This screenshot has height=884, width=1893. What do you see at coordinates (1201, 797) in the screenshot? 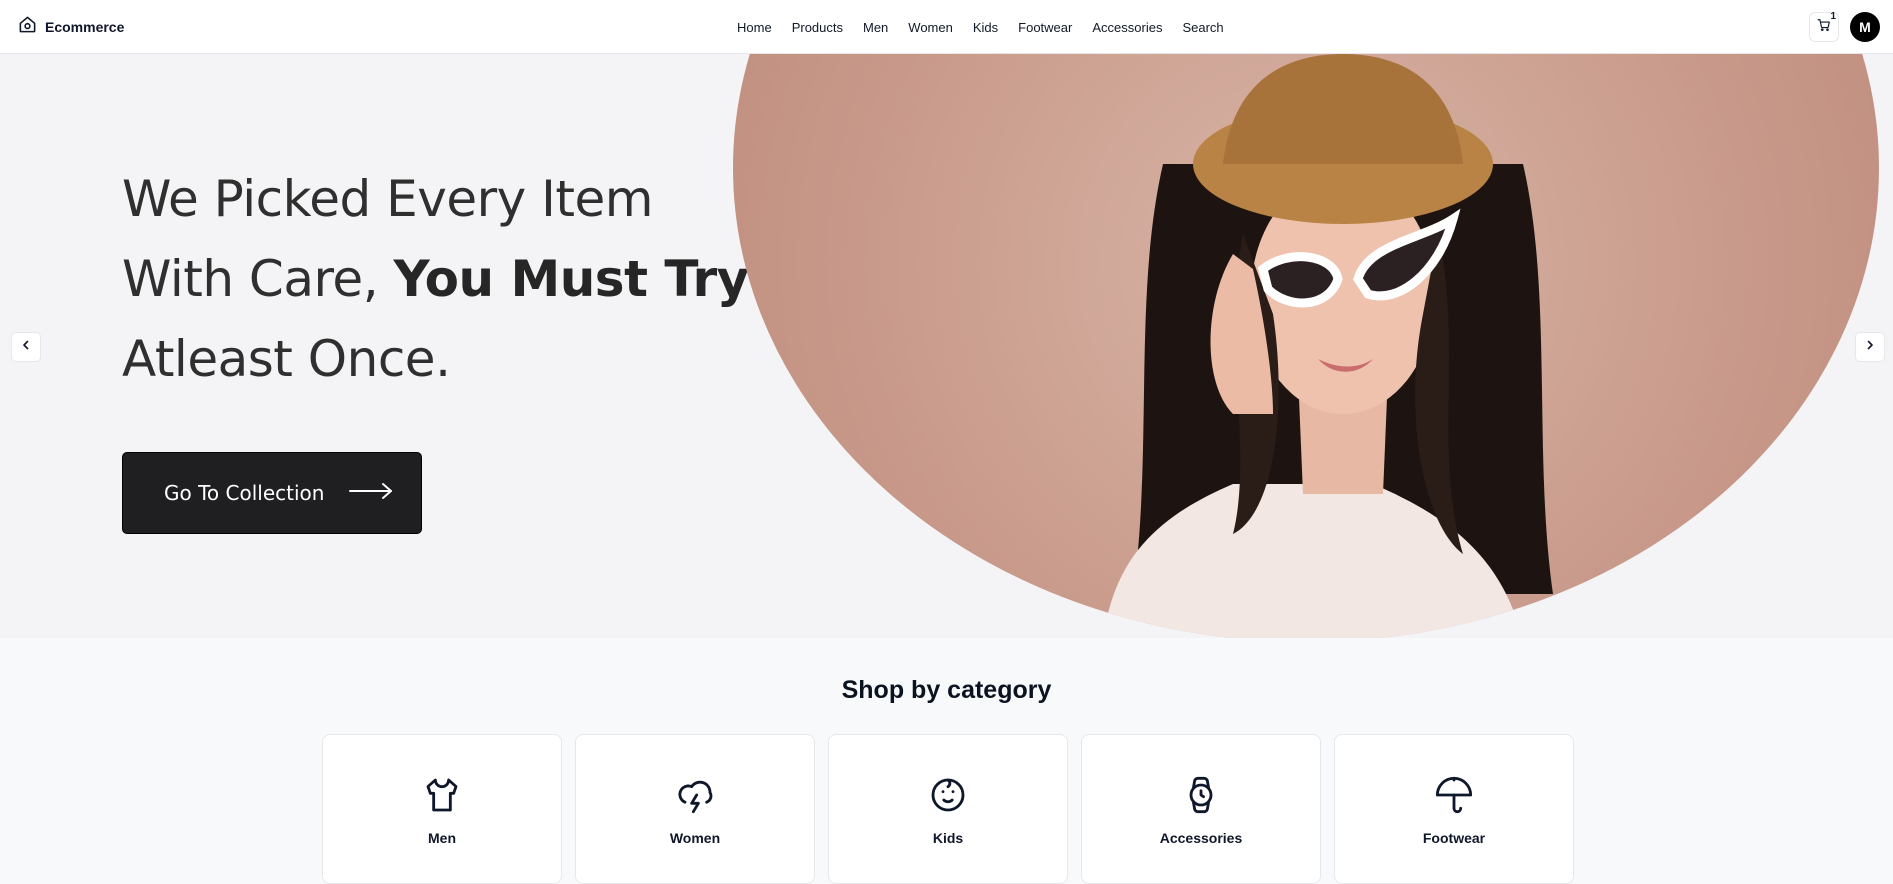
I see `watch-icon` at bounding box center [1201, 797].